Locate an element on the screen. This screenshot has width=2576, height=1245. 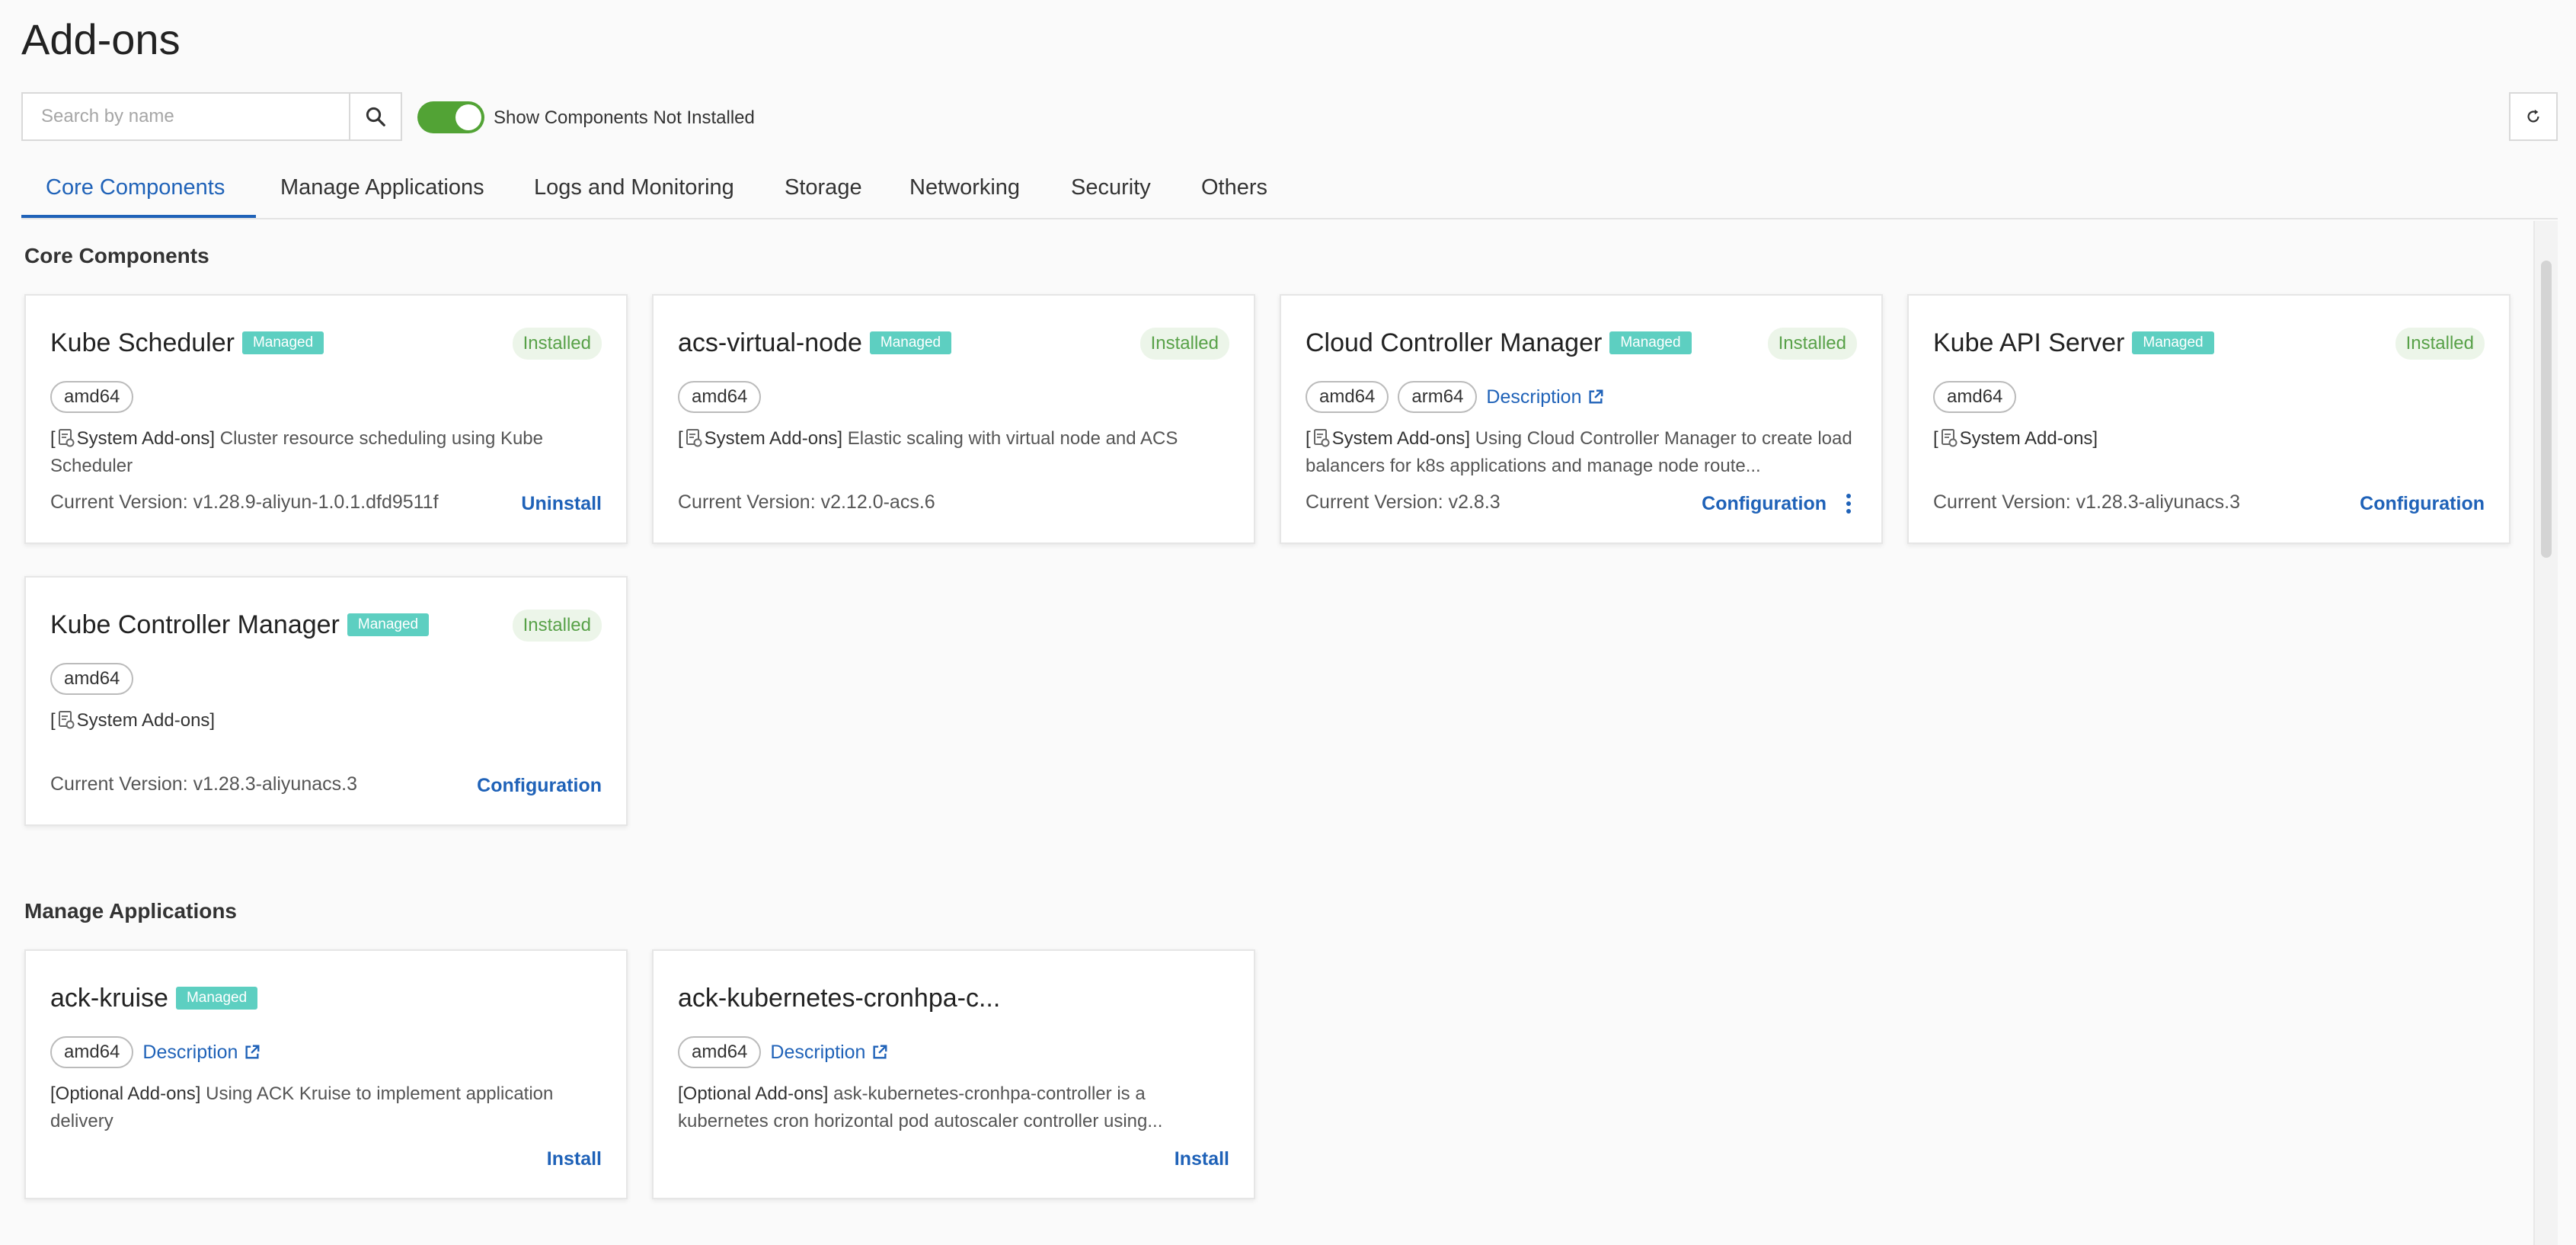
tab-logs-and-monitoring: Logs and Monitoring is located at coordinates (634, 187).